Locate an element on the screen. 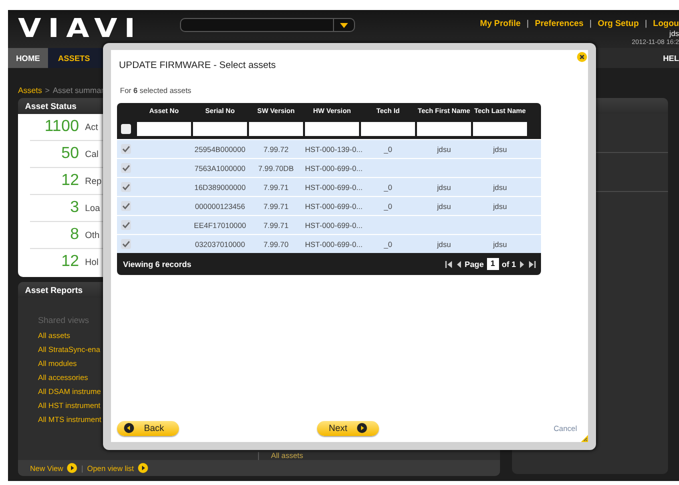  header-link: Org Setup is located at coordinates (618, 23).